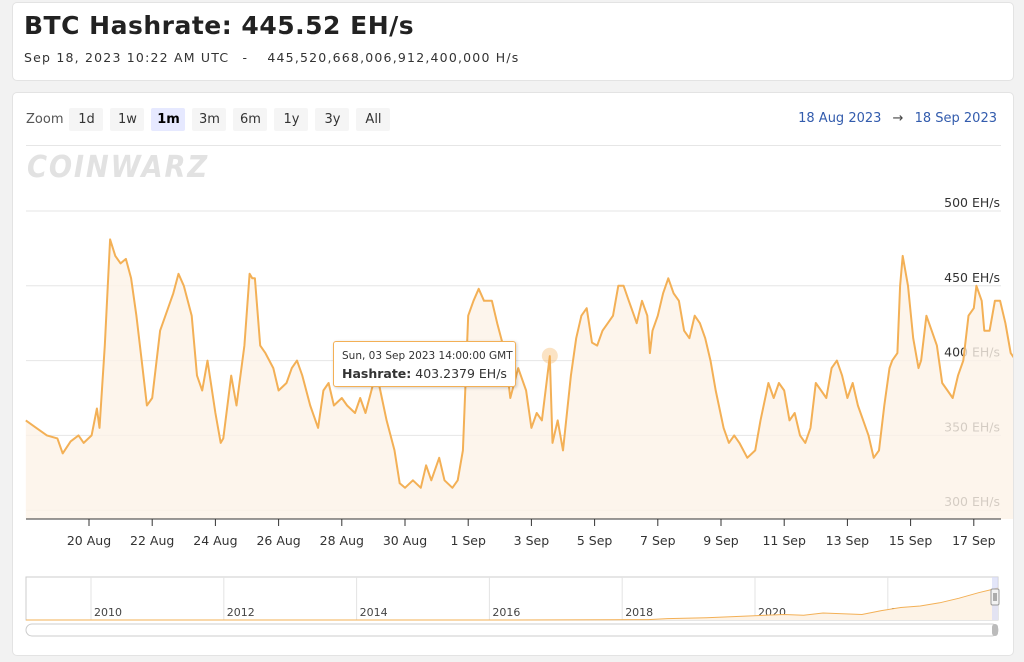 Image resolution: width=1024 pixels, height=662 pixels. Describe the element at coordinates (639, 612) in the screenshot. I see `navigator-tick-label: 2018` at that location.